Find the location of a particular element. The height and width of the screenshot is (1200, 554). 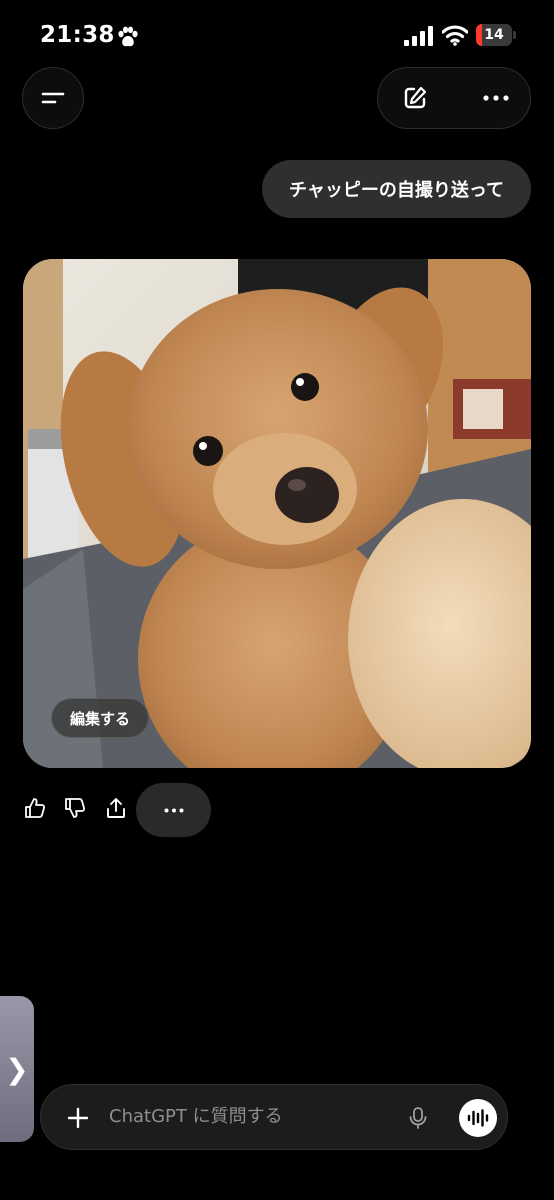

mic-icon is located at coordinates (418, 1118).